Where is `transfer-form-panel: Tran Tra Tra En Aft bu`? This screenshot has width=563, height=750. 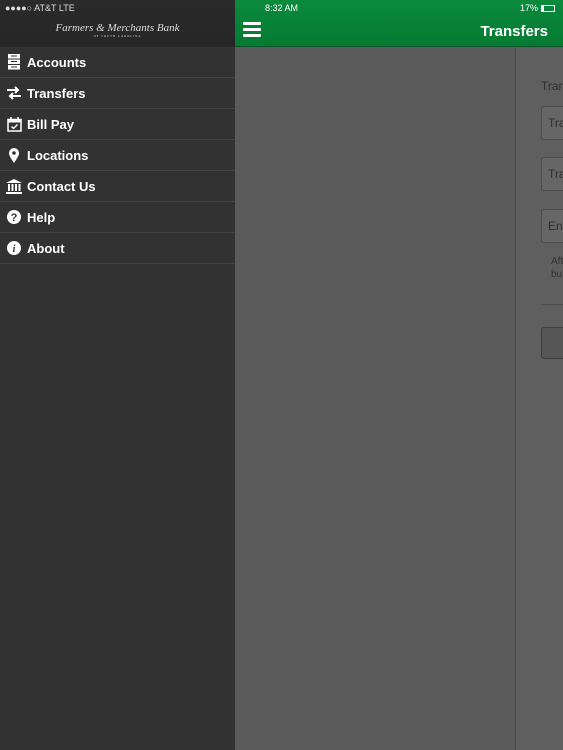 transfer-form-panel: Tran Tra Tra En Aft bu is located at coordinates (539, 399).